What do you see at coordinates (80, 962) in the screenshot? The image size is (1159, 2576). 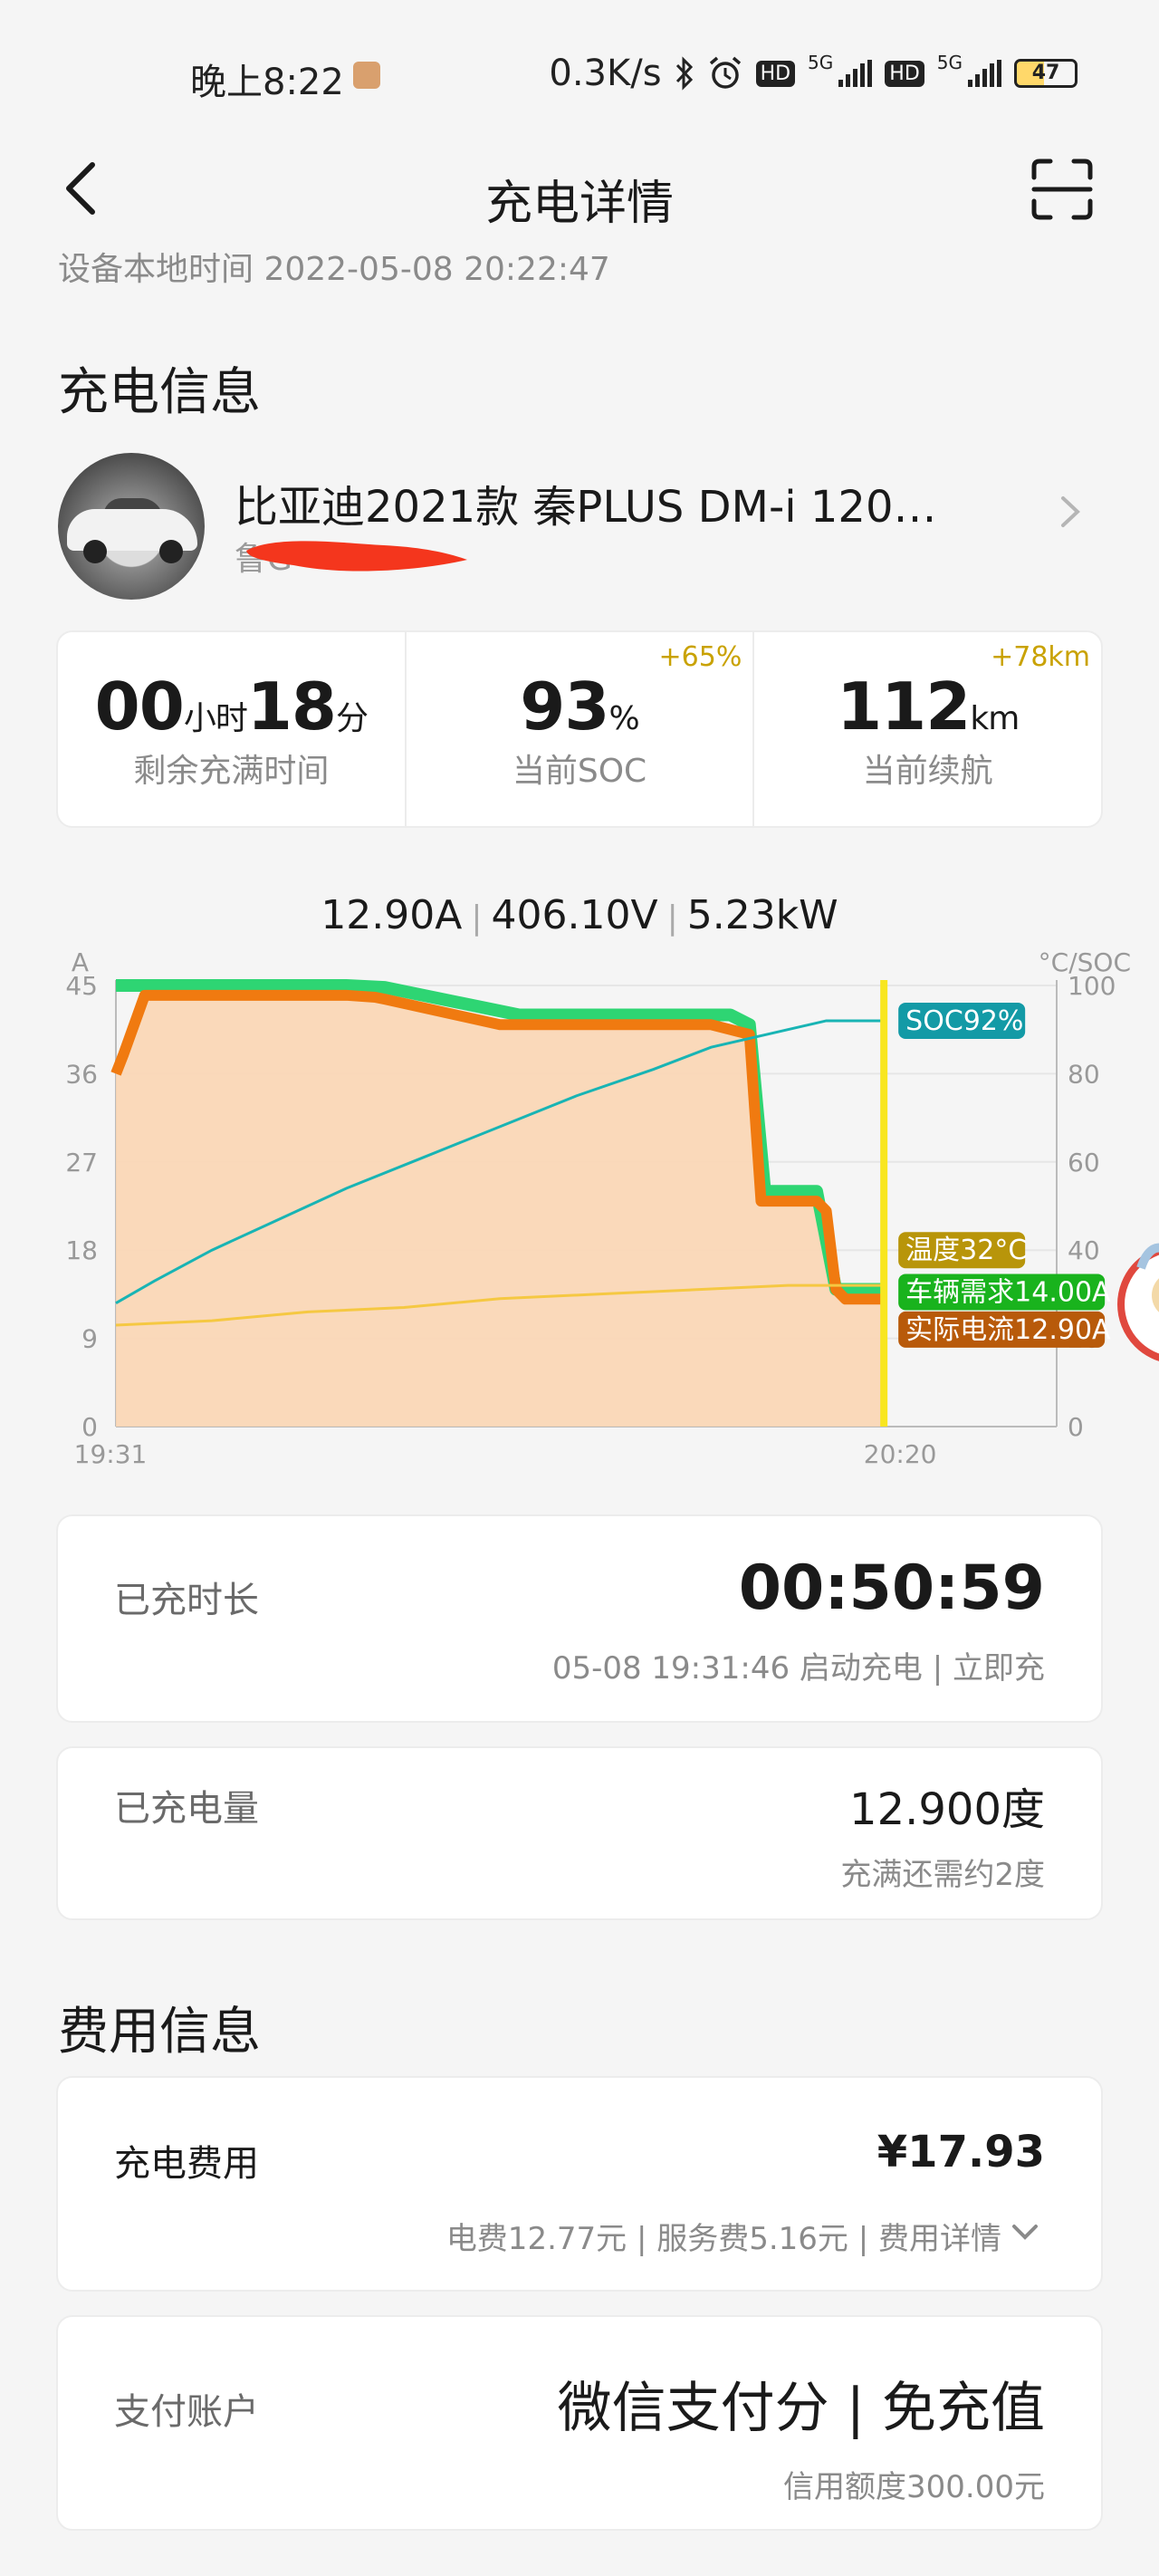 I see `left-axis-label: A` at bounding box center [80, 962].